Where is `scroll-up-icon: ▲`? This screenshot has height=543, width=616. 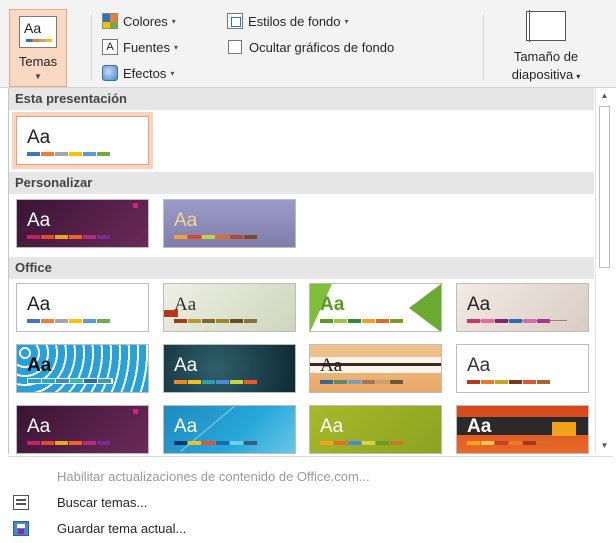 scroll-up-icon: ▲ is located at coordinates (604, 96).